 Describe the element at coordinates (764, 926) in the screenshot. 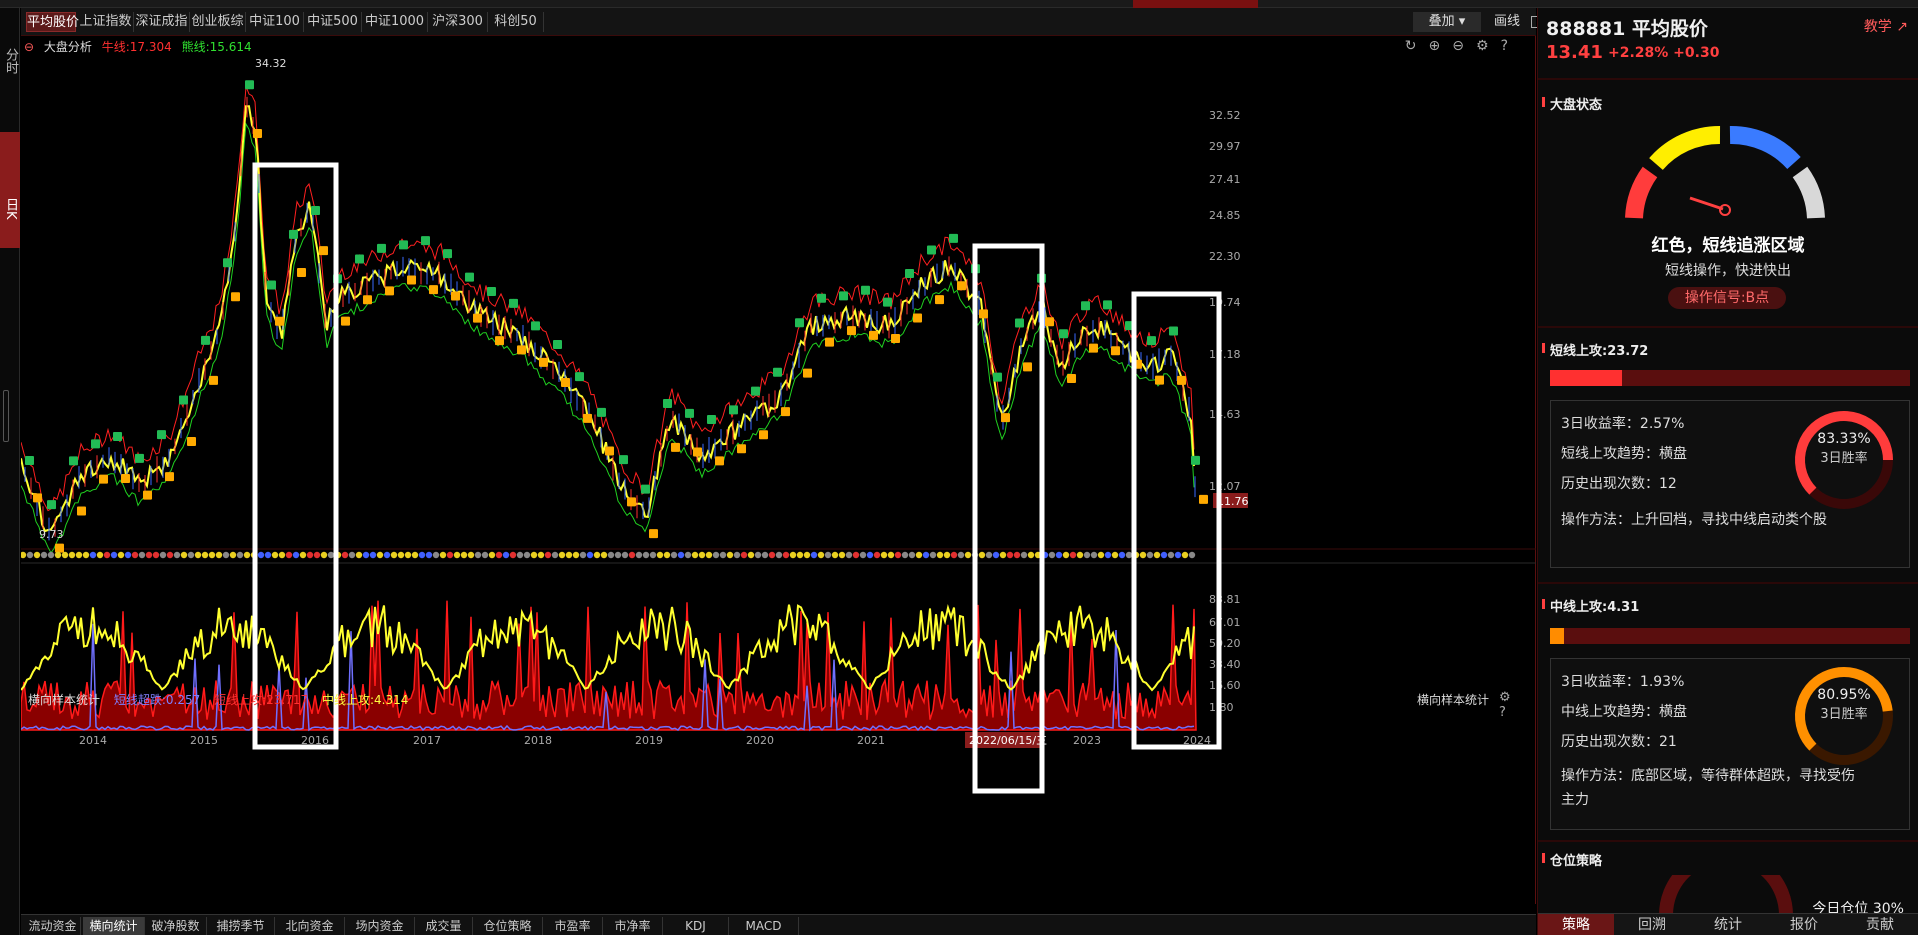

I see `btab-macd: MACD` at that location.